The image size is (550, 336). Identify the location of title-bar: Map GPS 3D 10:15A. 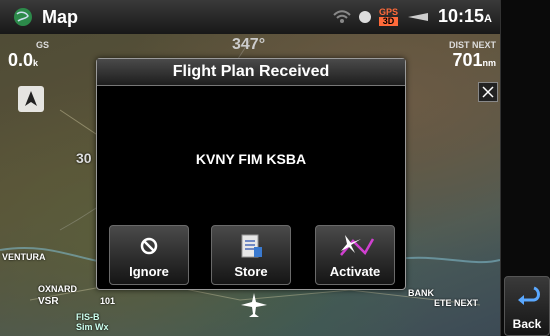
(250, 17).